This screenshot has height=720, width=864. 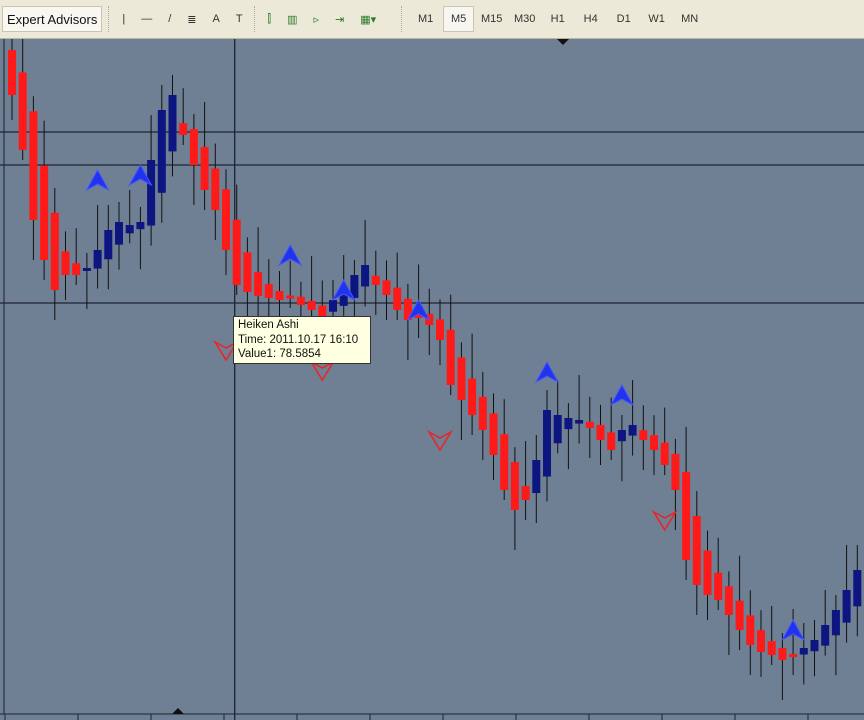 I want to click on timeframe-h1: H1, so click(x=557, y=19).